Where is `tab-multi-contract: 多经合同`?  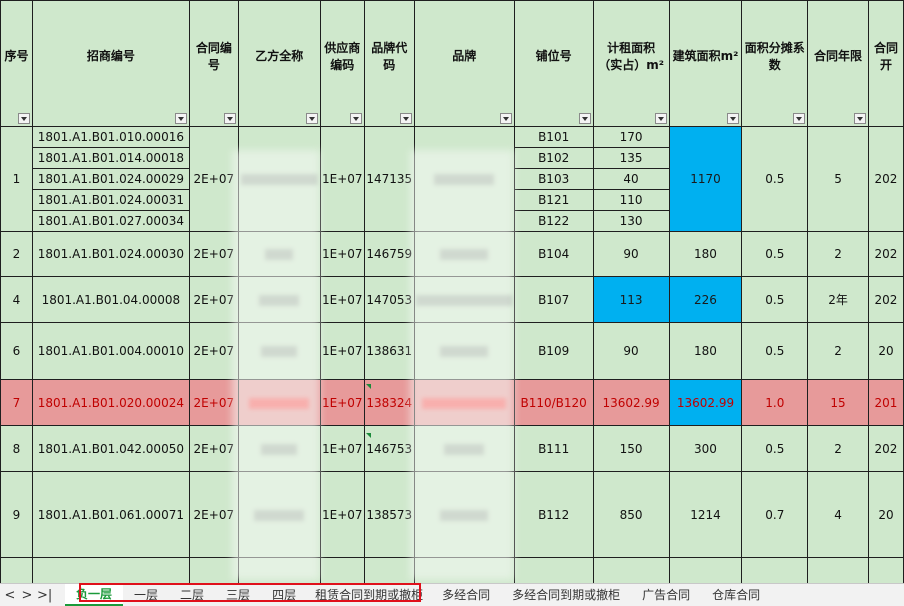 tab-multi-contract: 多经合同 is located at coordinates (466, 595).